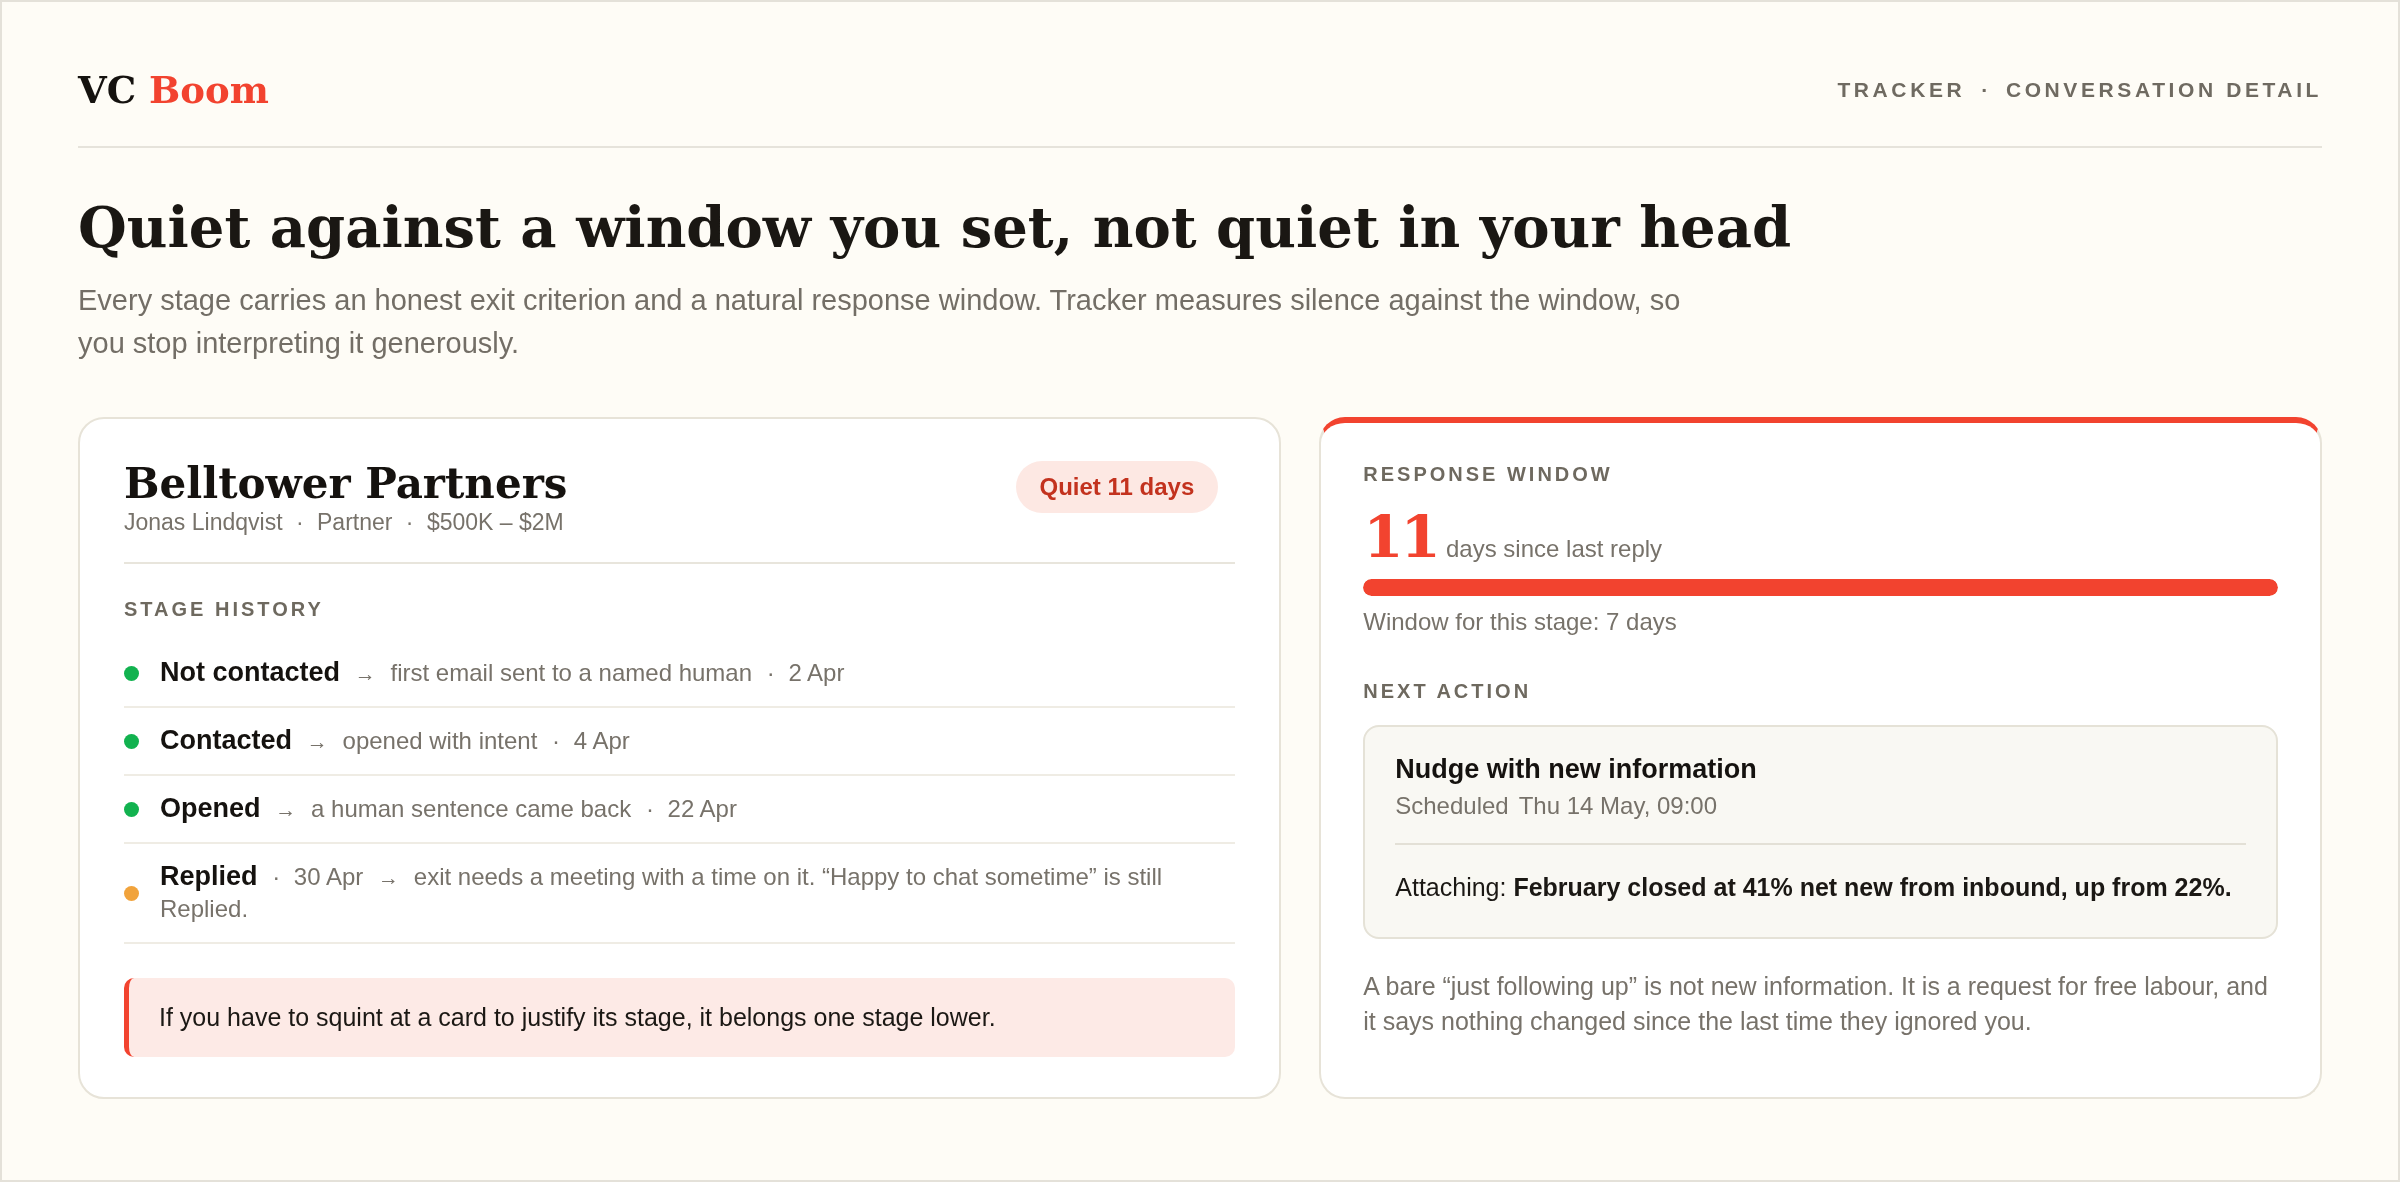  I want to click on breadcrumb-link: CONVERSATION DETAIL, so click(2163, 90).